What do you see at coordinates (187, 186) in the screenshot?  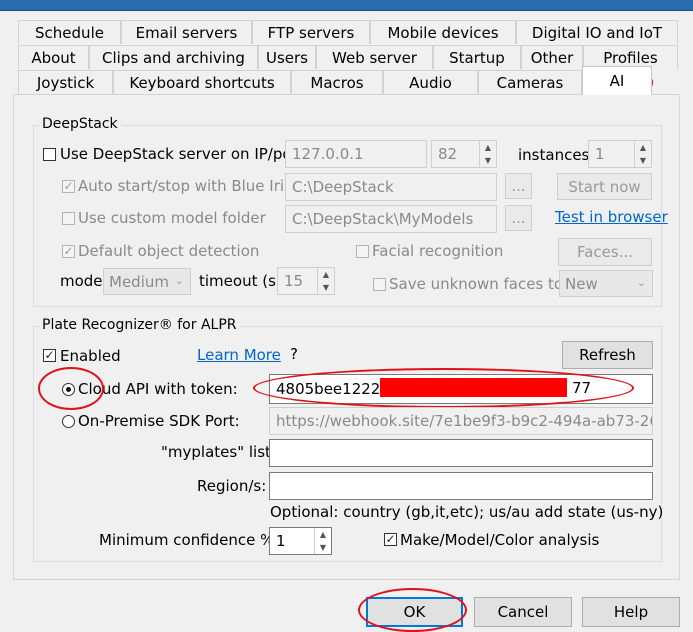 I see `auto-start-label: Auto start/stop with Blue Iris:` at bounding box center [187, 186].